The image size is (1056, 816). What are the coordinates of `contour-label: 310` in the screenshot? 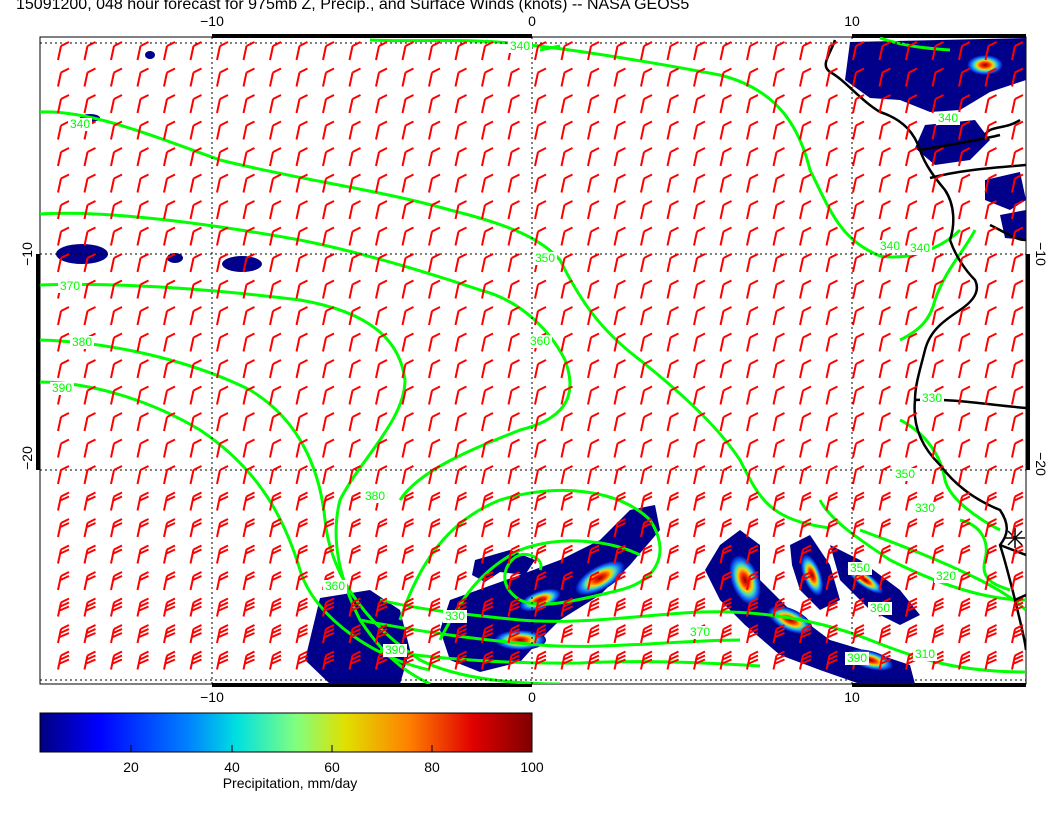 It's located at (925, 654).